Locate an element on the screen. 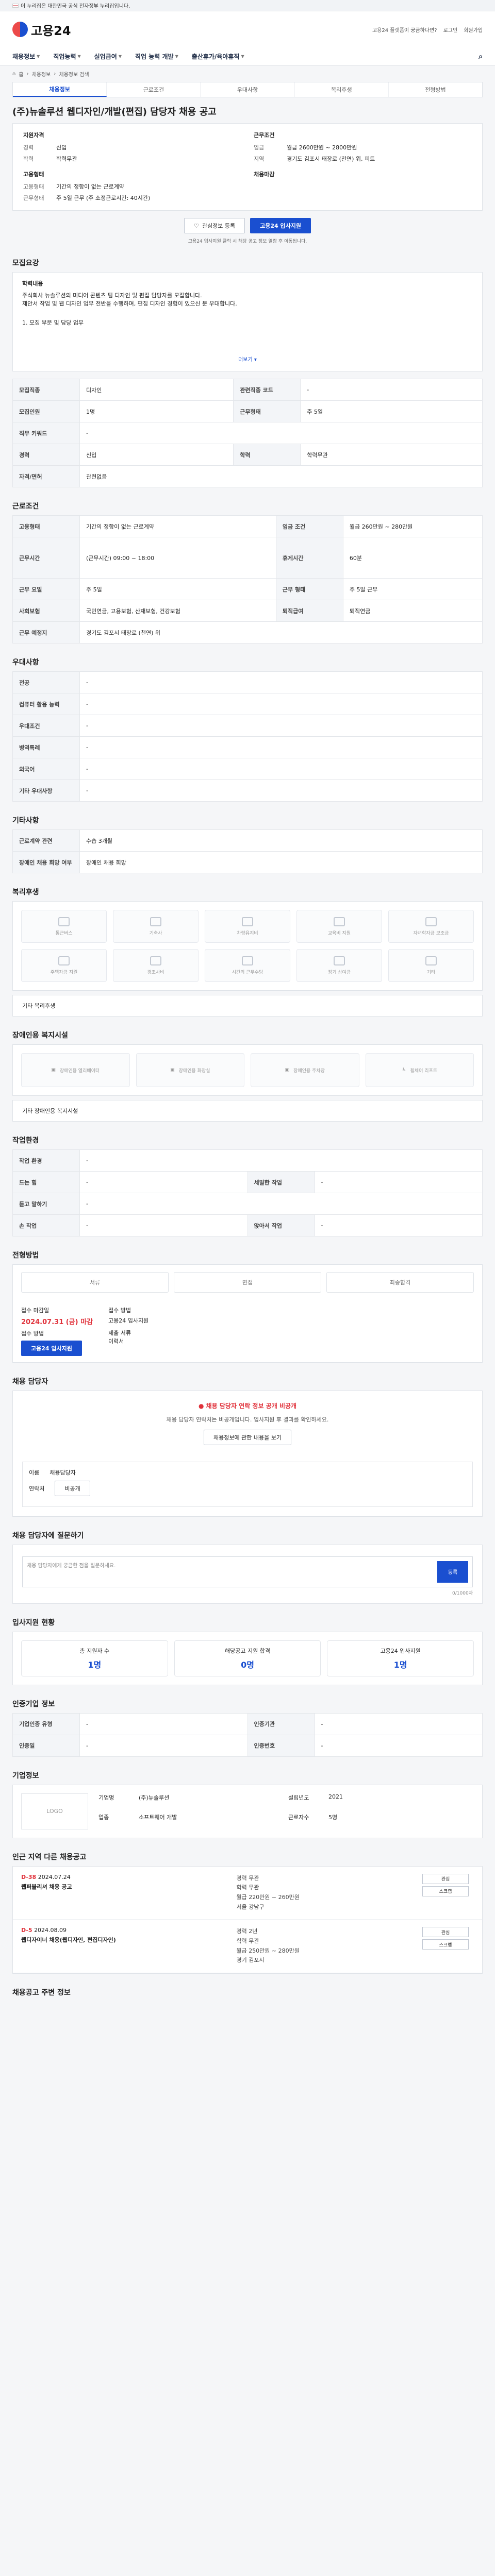 The height and width of the screenshot is (2576, 495). tab-recruit: 채용정보 is located at coordinates (60, 89).